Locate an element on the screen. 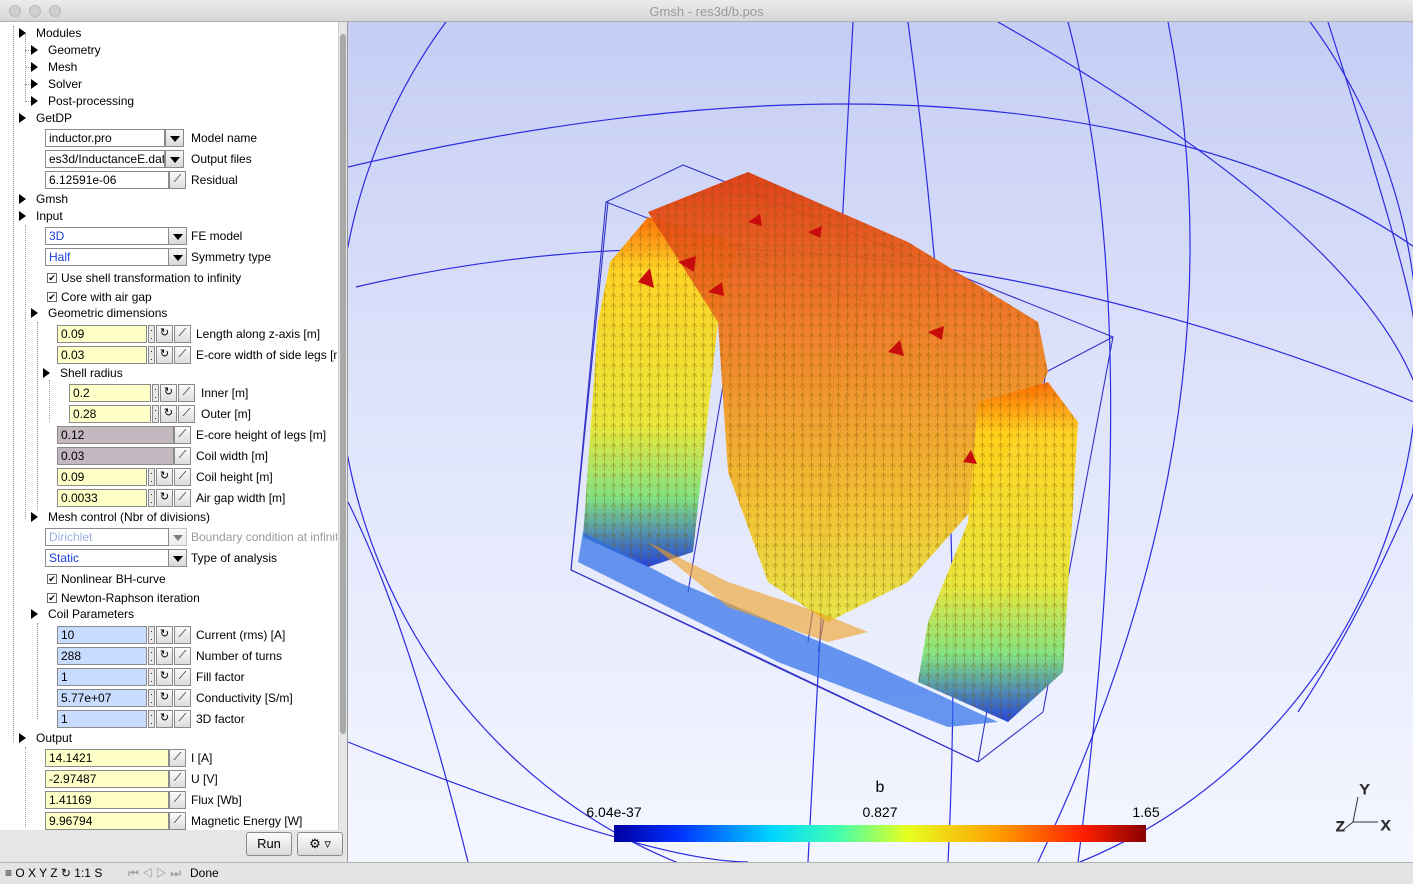 This screenshot has width=1413, height=884. model-name-row: inductor.pro Model name is located at coordinates (169, 138).